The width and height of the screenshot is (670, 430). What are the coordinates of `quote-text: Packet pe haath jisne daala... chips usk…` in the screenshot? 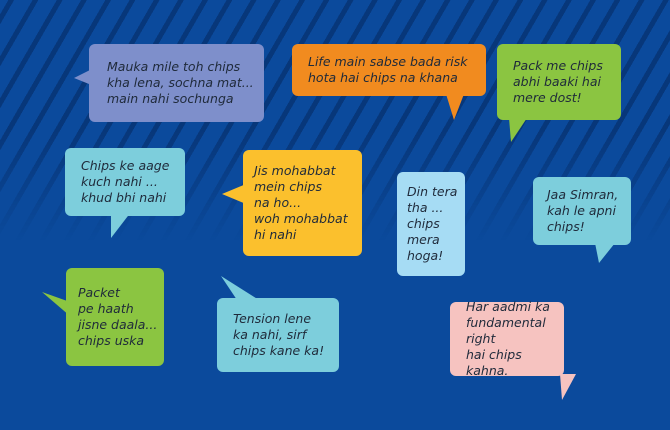 It's located at (118, 316).